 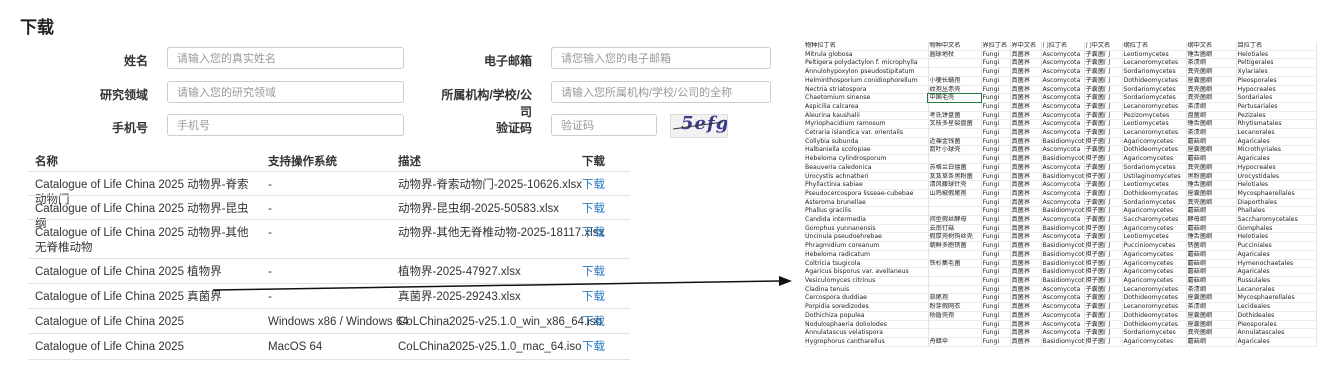 What do you see at coordinates (1211, 98) in the screenshot?
I see `sheet-cell: 粪壳菌纲` at bounding box center [1211, 98].